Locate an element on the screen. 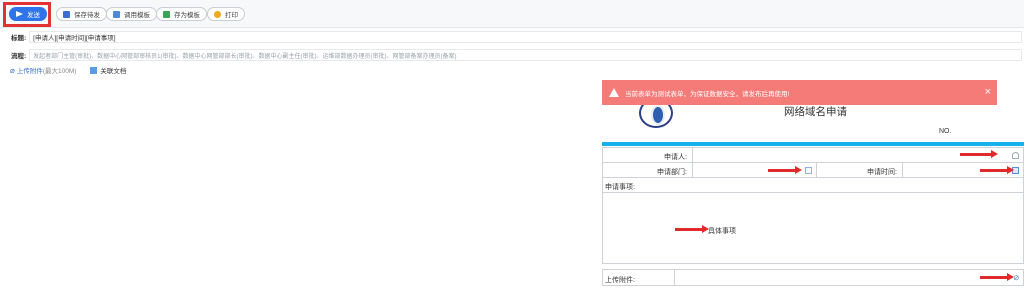 This screenshot has width=1024, height=288. matter-label: 申请事项: is located at coordinates (620, 187).